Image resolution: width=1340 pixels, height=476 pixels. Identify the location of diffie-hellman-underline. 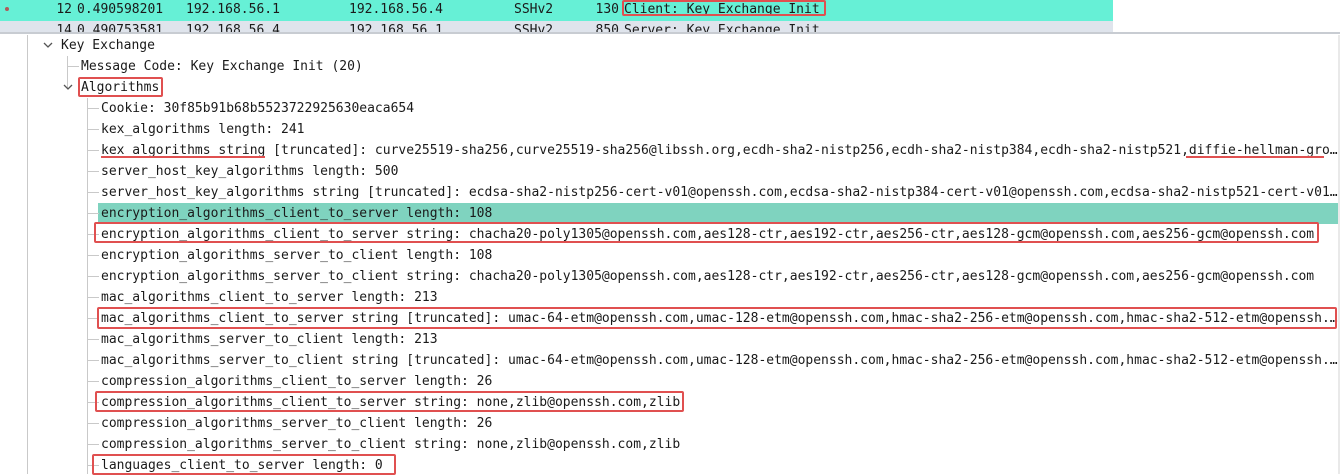
(1255, 157).